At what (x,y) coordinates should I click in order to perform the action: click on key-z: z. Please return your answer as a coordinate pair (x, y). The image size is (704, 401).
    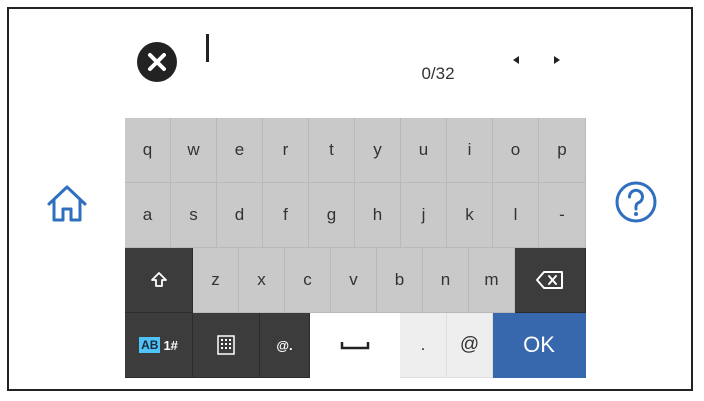
    Looking at the image, I should click on (216, 280).